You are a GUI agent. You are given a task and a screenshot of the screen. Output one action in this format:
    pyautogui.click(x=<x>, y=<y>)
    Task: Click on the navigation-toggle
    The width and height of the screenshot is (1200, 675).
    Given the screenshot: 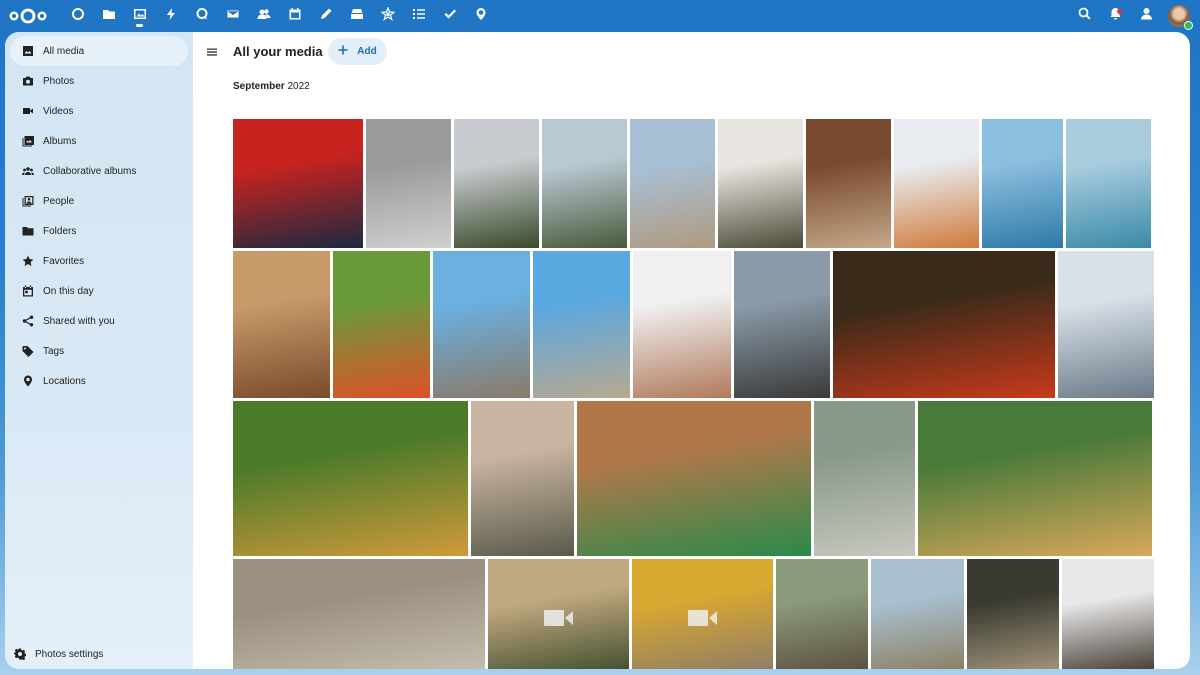 What is the action you would take?
    pyautogui.click(x=212, y=51)
    